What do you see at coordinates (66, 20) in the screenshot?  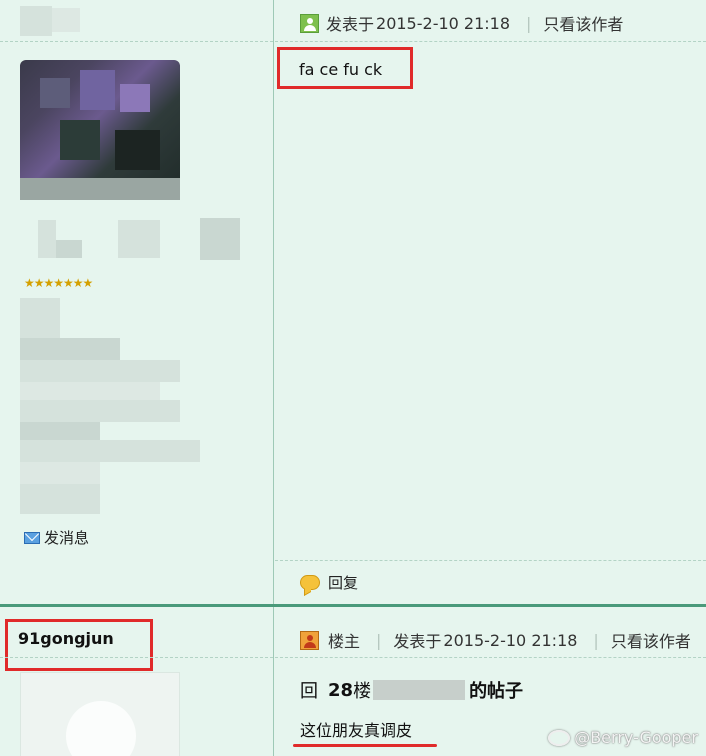 I see `blurred-username-part` at bounding box center [66, 20].